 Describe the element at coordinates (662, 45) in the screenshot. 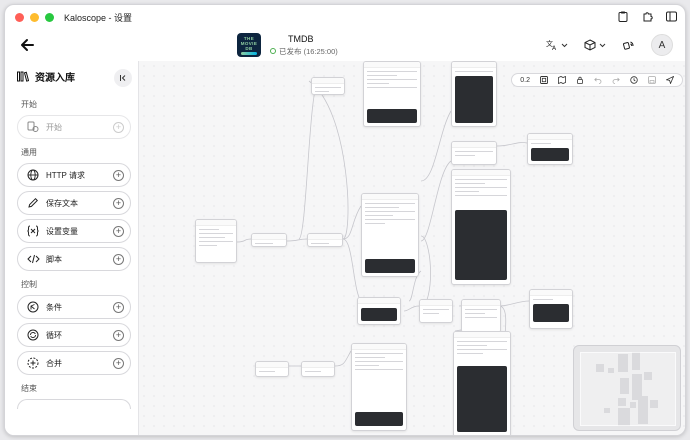

I see `avatar: A` at that location.